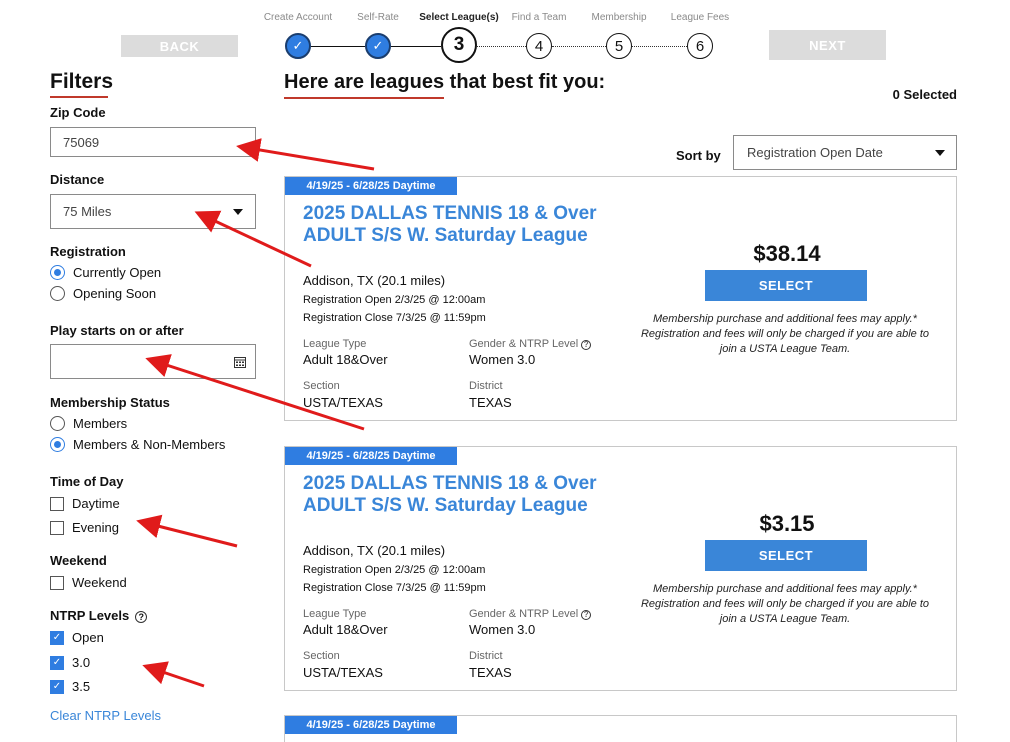  Describe the element at coordinates (88, 582) in the screenshot. I see `weekend-option-weekend: Weekend` at that location.